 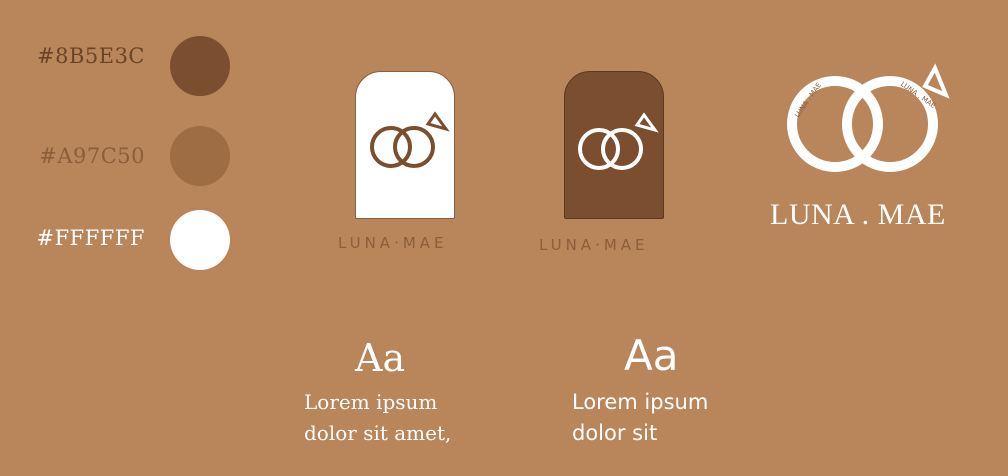 What do you see at coordinates (90, 238) in the screenshot?
I see `swatch-label-white: #FFFFFF` at bounding box center [90, 238].